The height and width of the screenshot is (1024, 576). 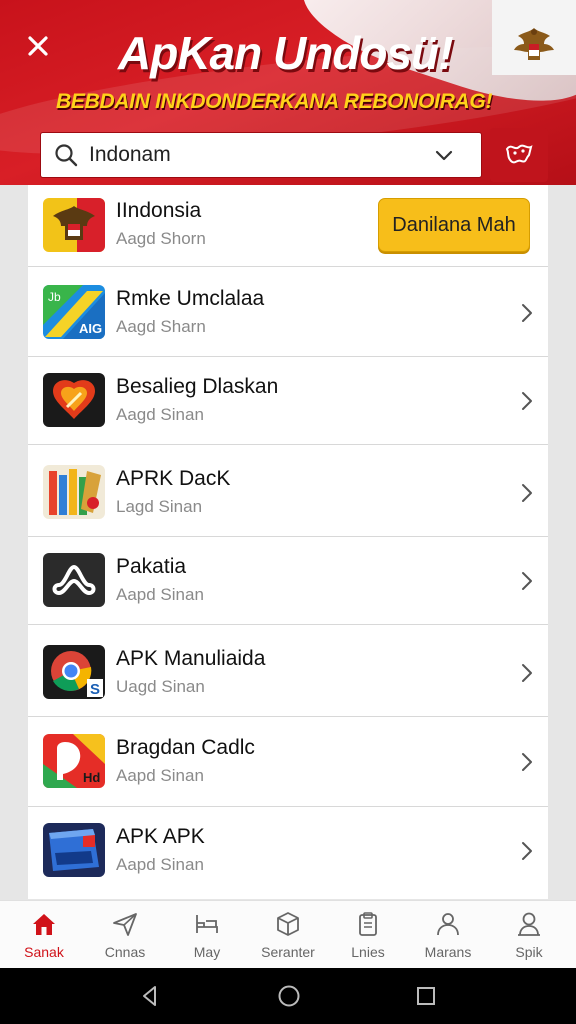 I want to click on pencils-app-icon, so click(x=74, y=492).